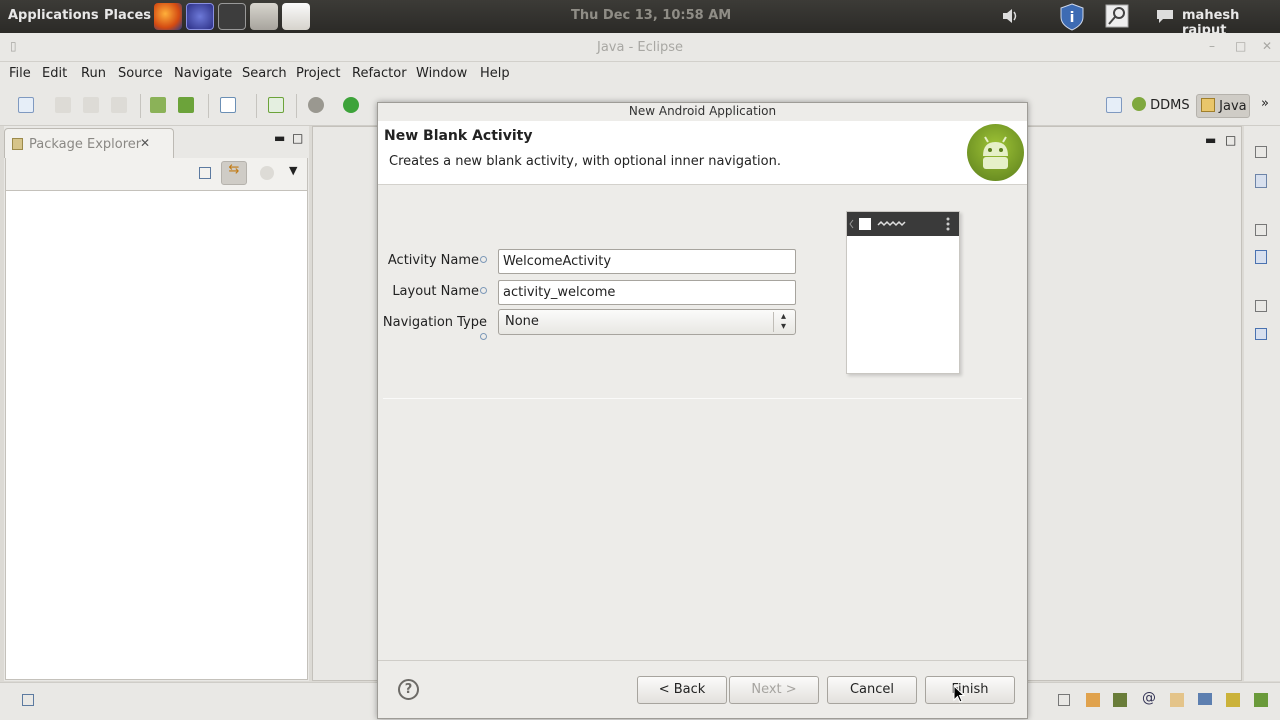  I want to click on volume-icon, so click(1010, 16).